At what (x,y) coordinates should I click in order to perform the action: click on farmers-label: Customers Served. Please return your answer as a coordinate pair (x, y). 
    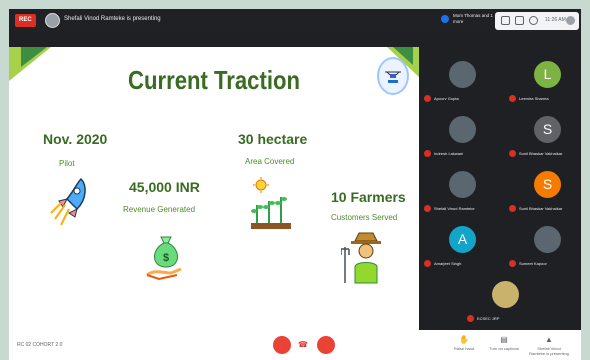
    Looking at the image, I should click on (364, 217).